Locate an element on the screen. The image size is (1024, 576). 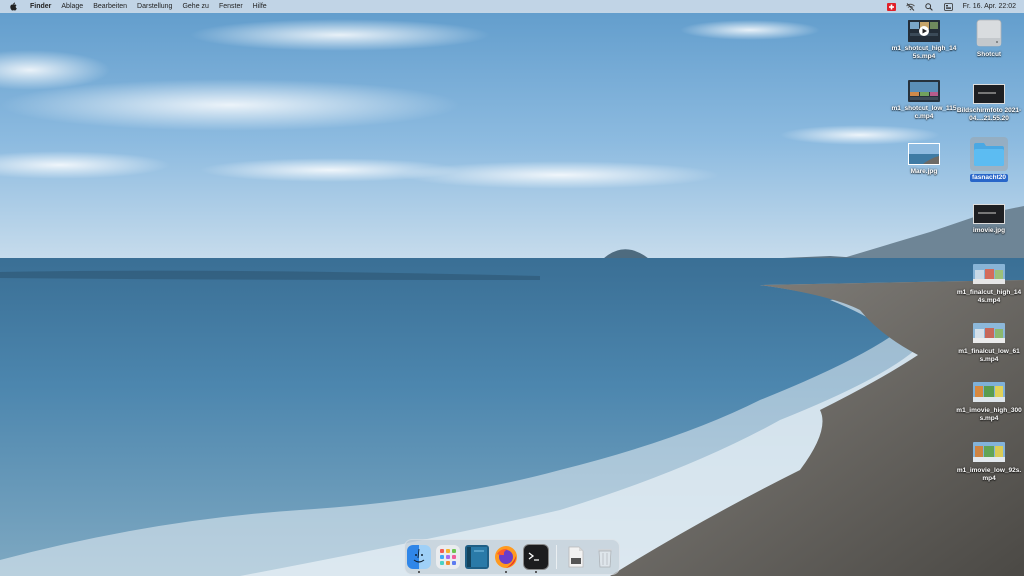
launchpad-icon is located at coordinates (448, 557).